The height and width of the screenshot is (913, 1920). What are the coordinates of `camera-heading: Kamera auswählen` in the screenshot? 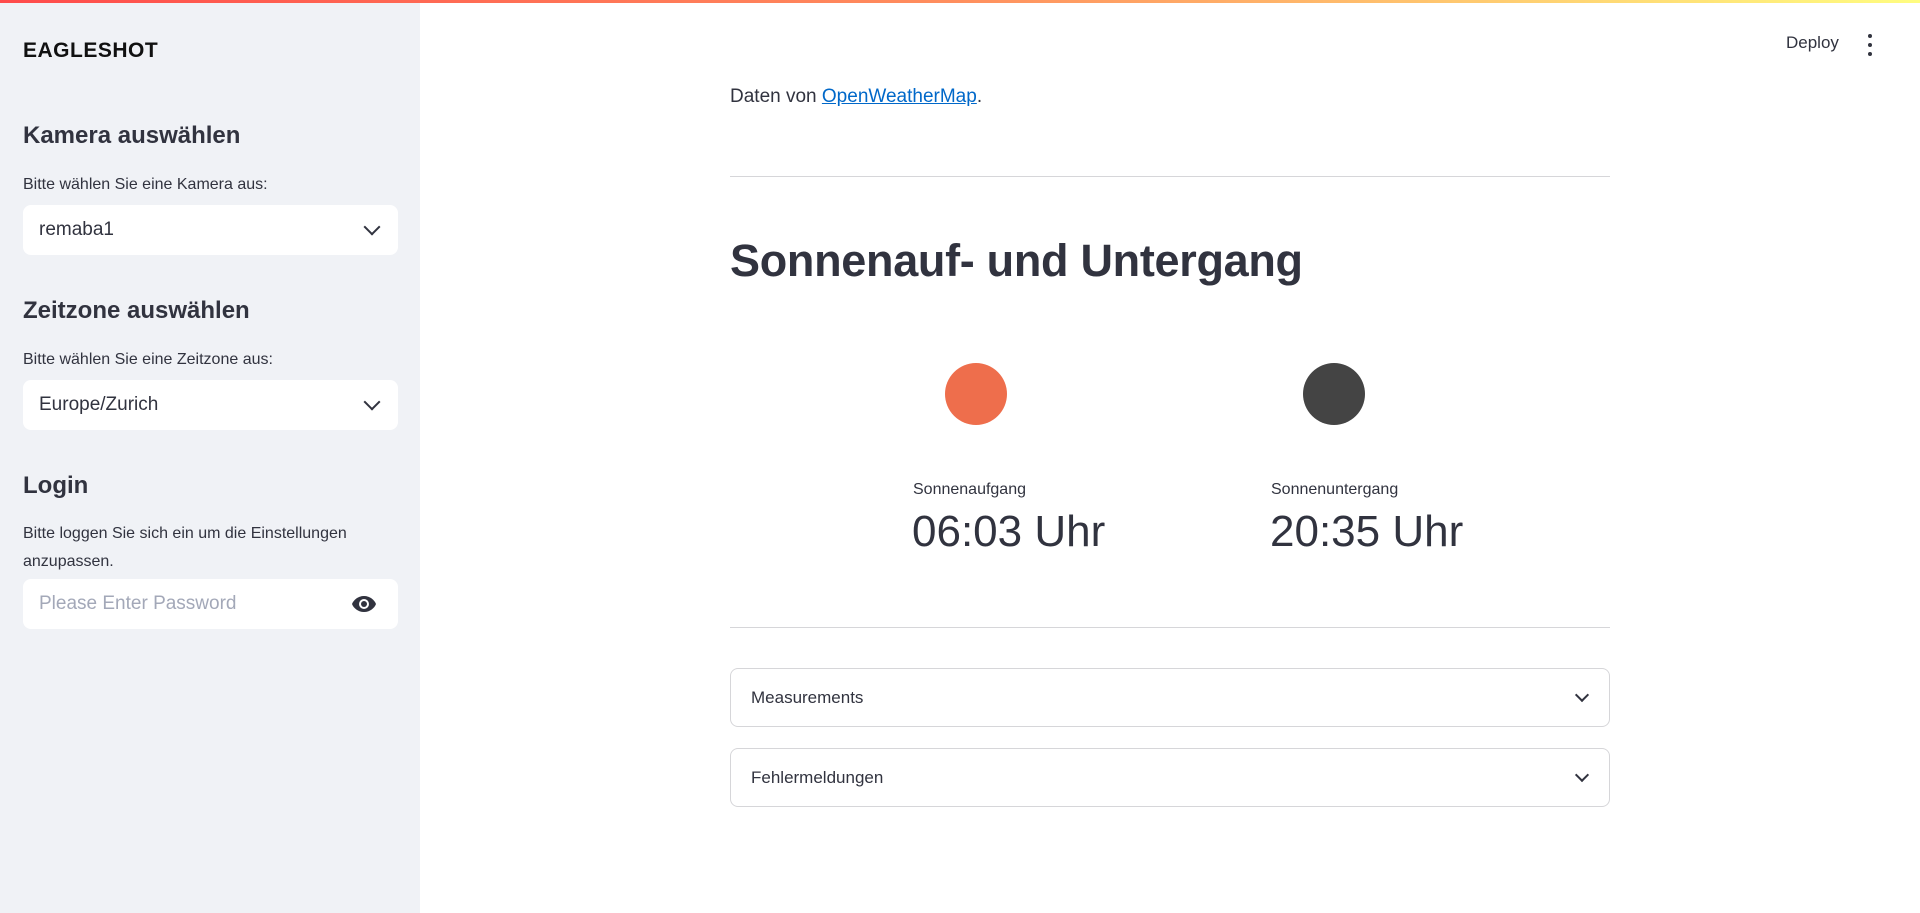 It's located at (132, 135).